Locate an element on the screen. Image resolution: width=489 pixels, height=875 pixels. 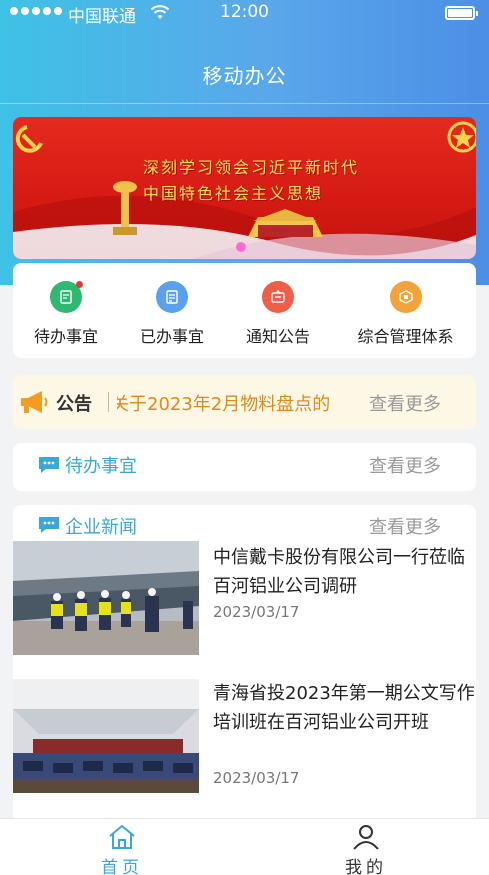
home-icon is located at coordinates (122, 836).